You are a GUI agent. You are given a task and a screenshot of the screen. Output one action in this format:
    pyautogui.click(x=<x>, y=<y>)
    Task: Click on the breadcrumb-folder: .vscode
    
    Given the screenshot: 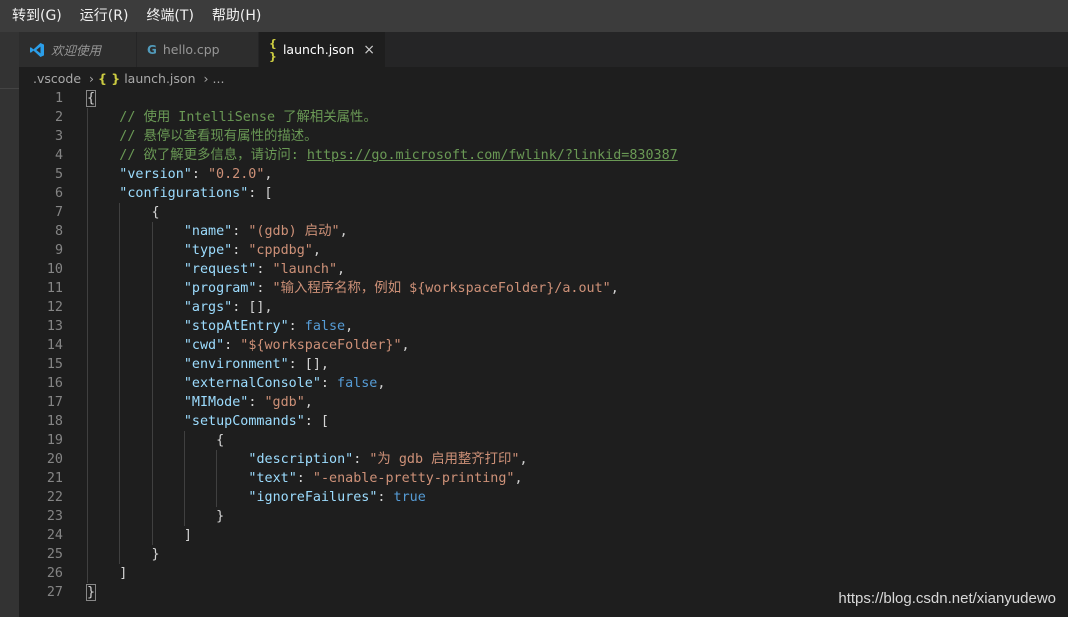 What is the action you would take?
    pyautogui.click(x=57, y=78)
    